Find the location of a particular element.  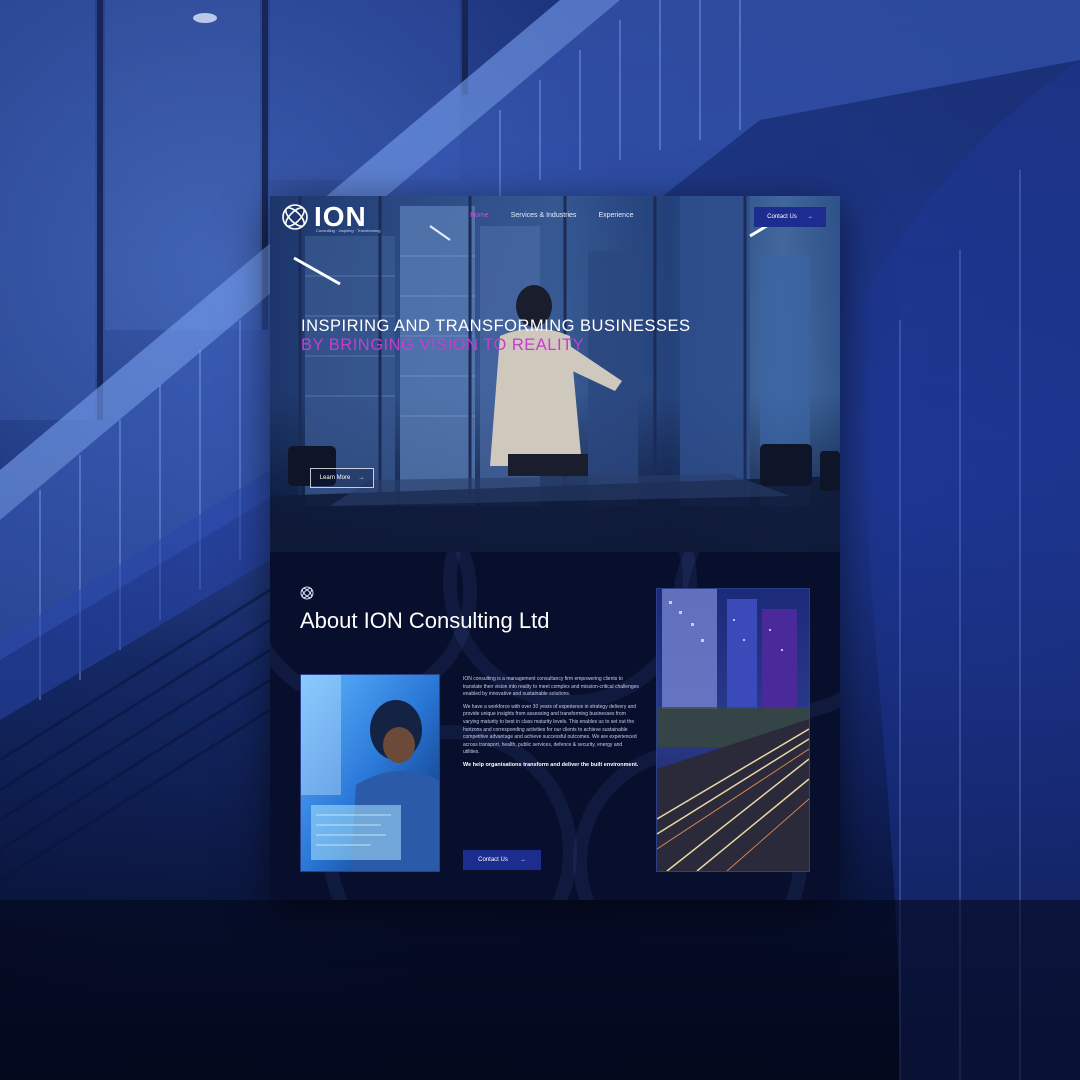

nav-link-experience: Experience is located at coordinates (615, 215).